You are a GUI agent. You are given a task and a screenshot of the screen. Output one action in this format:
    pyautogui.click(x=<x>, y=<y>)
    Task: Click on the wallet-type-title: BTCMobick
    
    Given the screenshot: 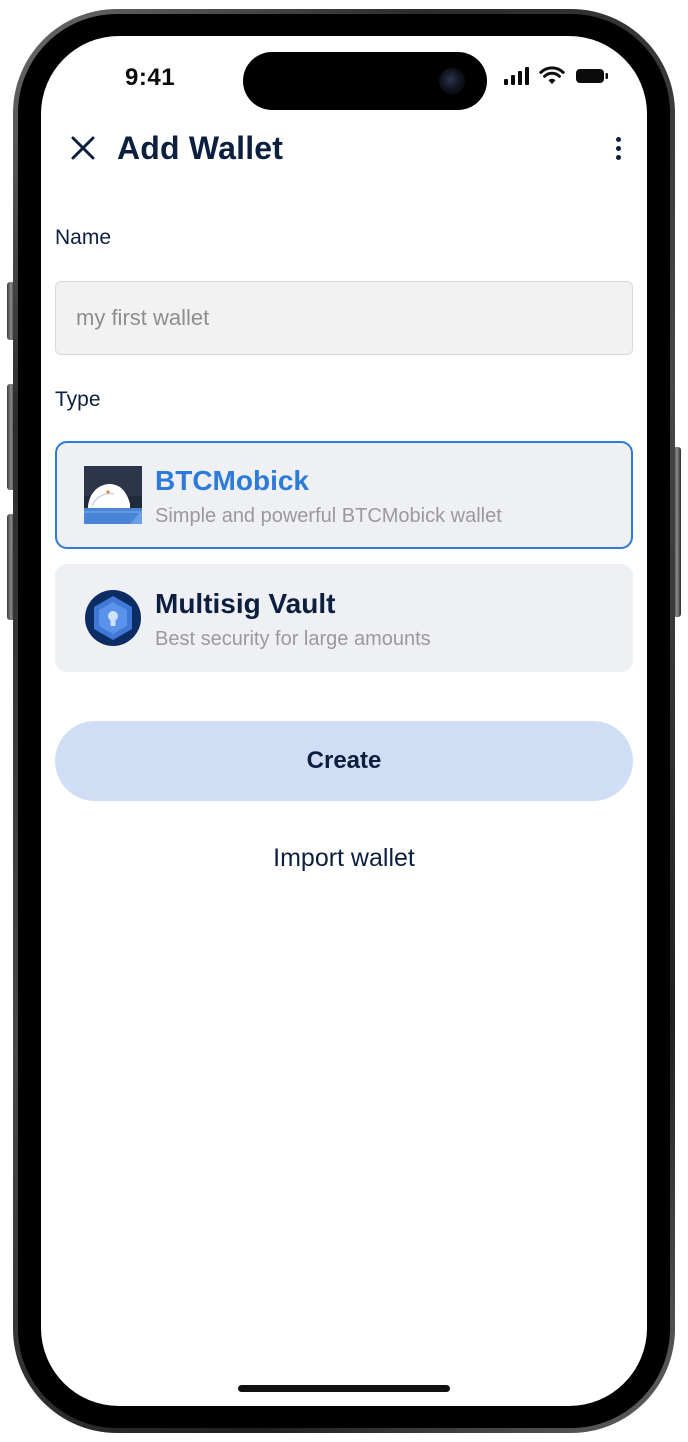 What is the action you would take?
    pyautogui.click(x=232, y=480)
    